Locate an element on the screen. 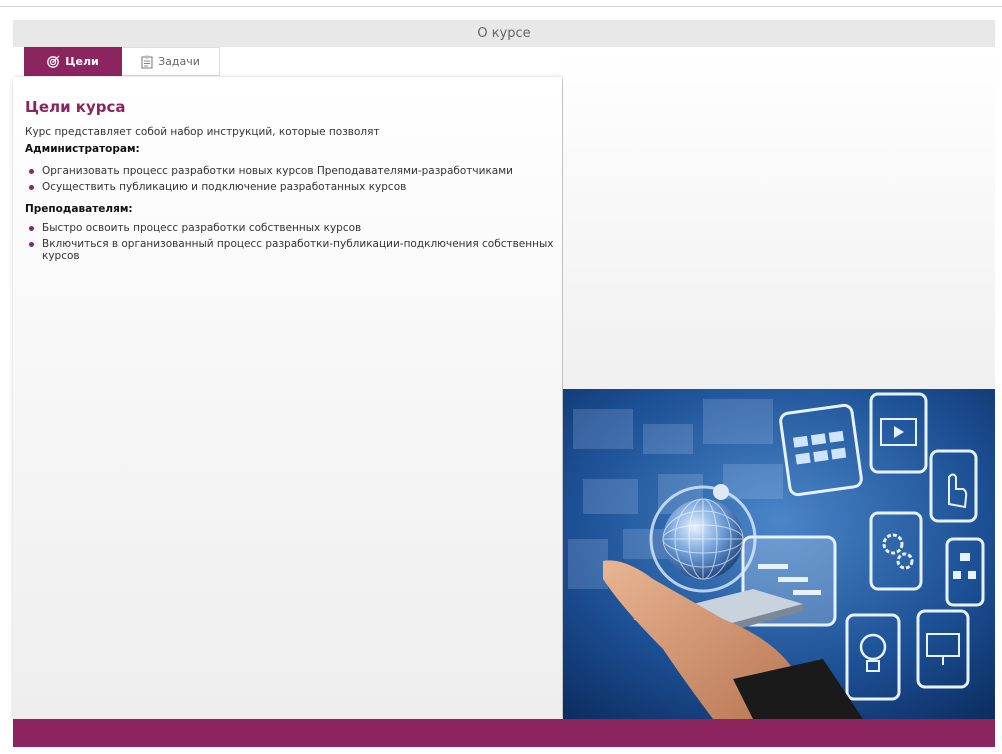 This screenshot has width=1002, height=754. page-title: О курсе is located at coordinates (504, 33).